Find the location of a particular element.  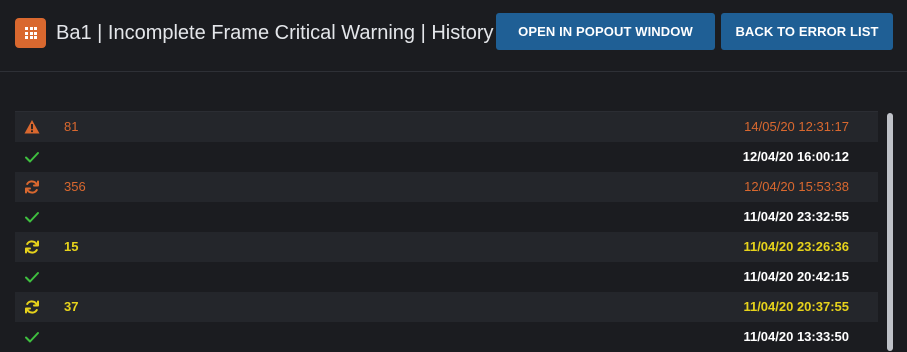

timestamp: 11/04/20 20:37:55 is located at coordinates (796, 306).